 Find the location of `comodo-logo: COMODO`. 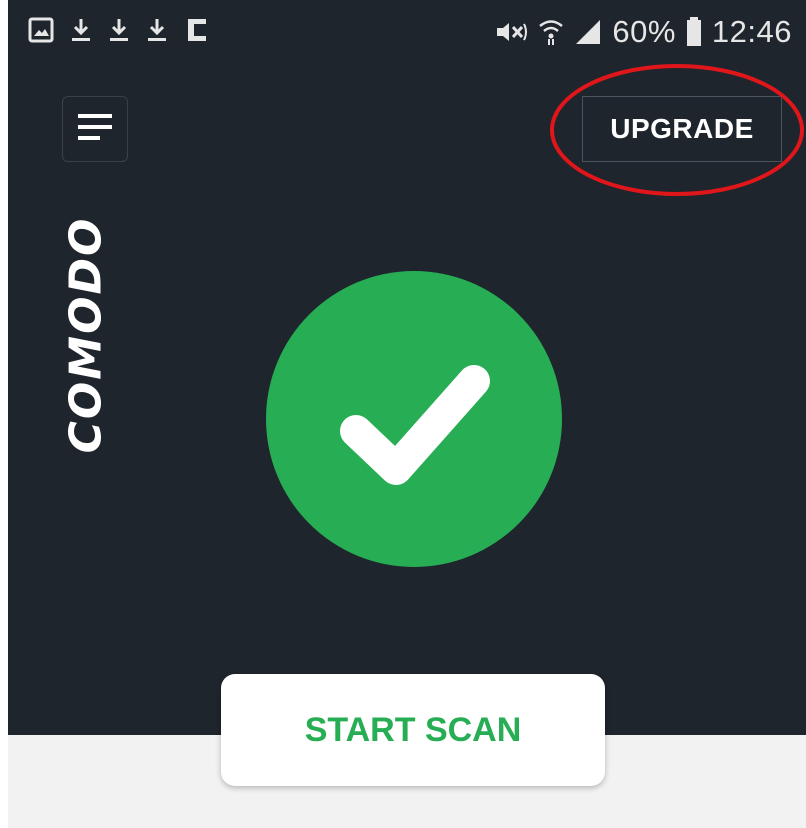

comodo-logo: COMODO is located at coordinates (86, 335).